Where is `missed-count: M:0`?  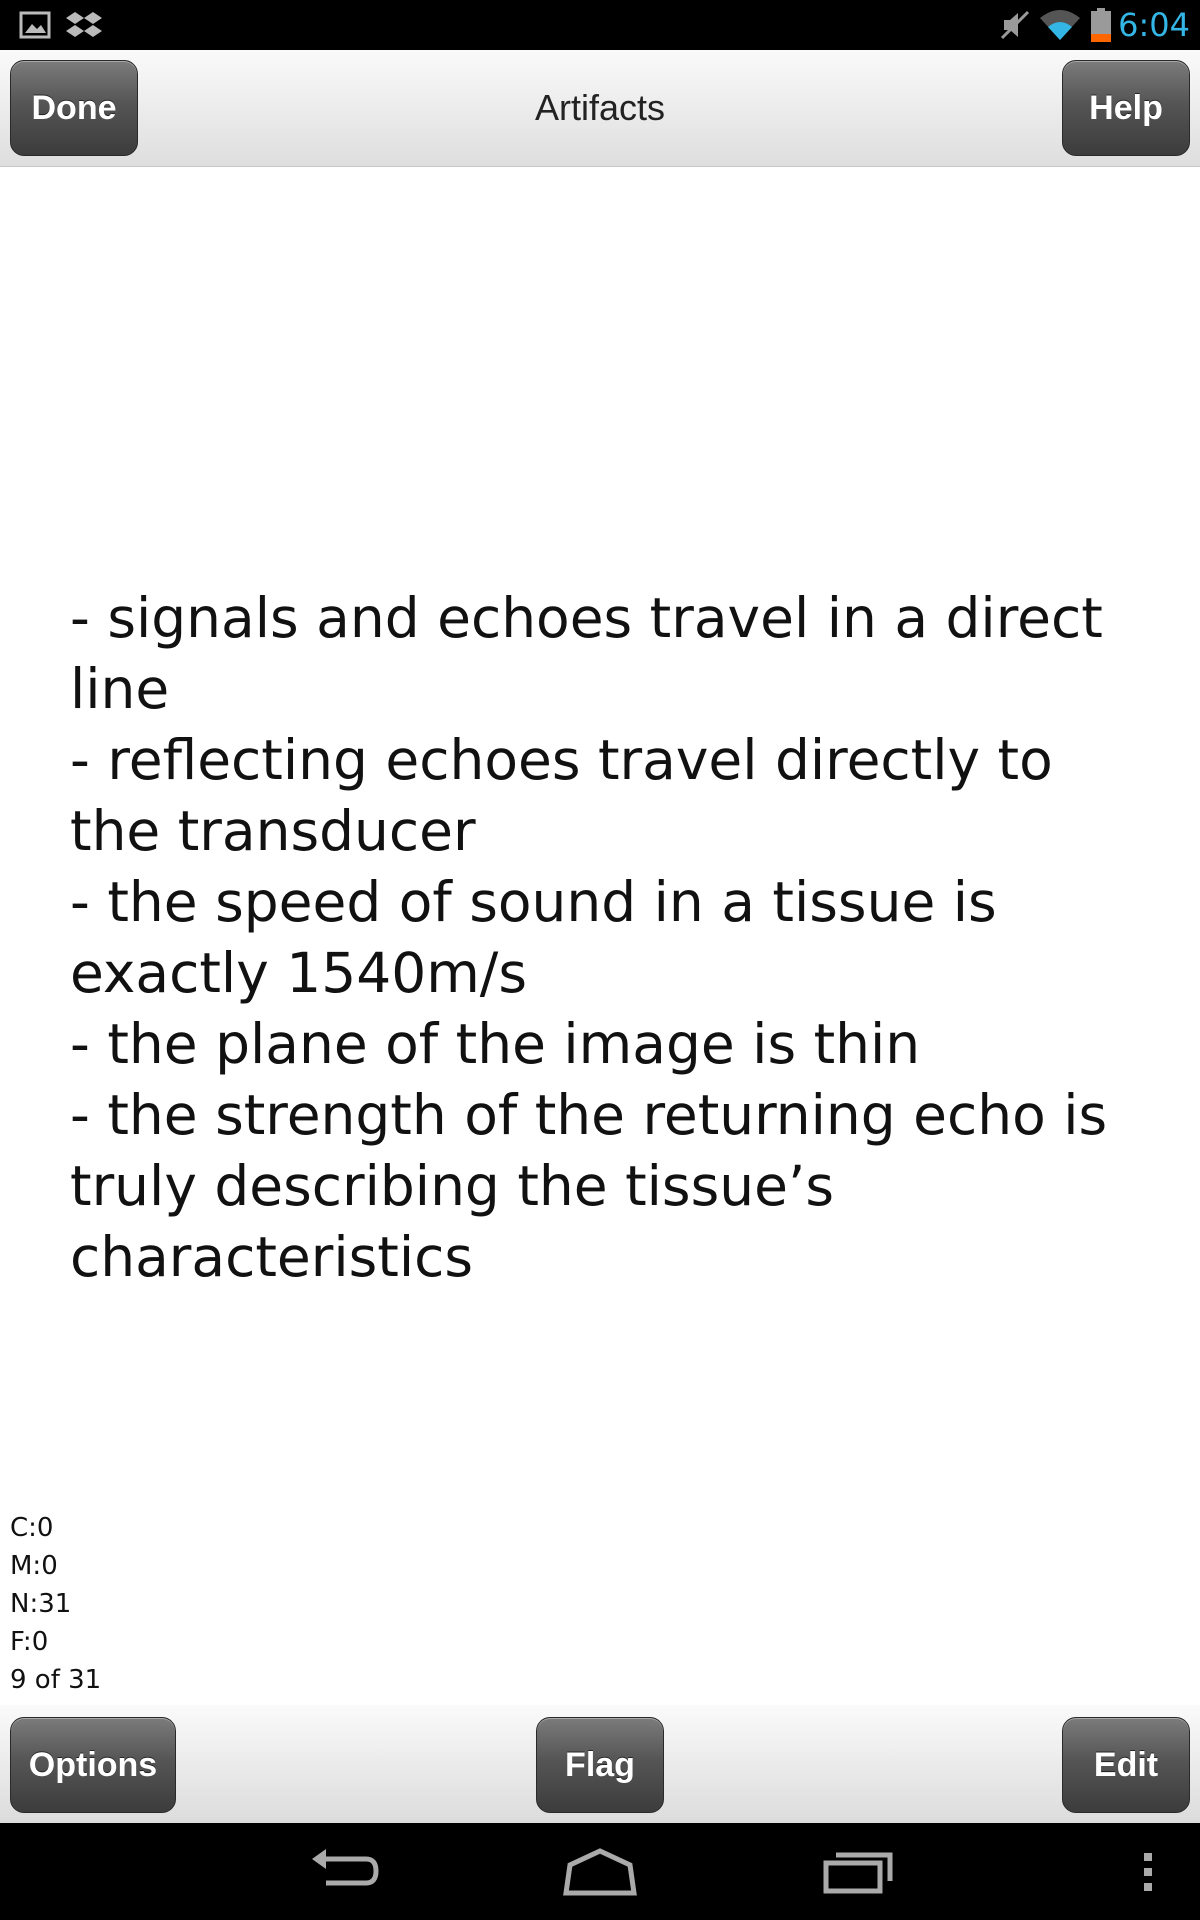
missed-count: M:0 is located at coordinates (34, 1566).